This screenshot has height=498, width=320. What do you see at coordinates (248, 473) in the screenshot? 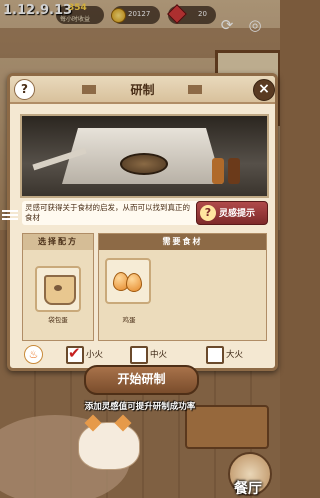
I see `restaurant-nav-button: 餐厅` at bounding box center [248, 473].